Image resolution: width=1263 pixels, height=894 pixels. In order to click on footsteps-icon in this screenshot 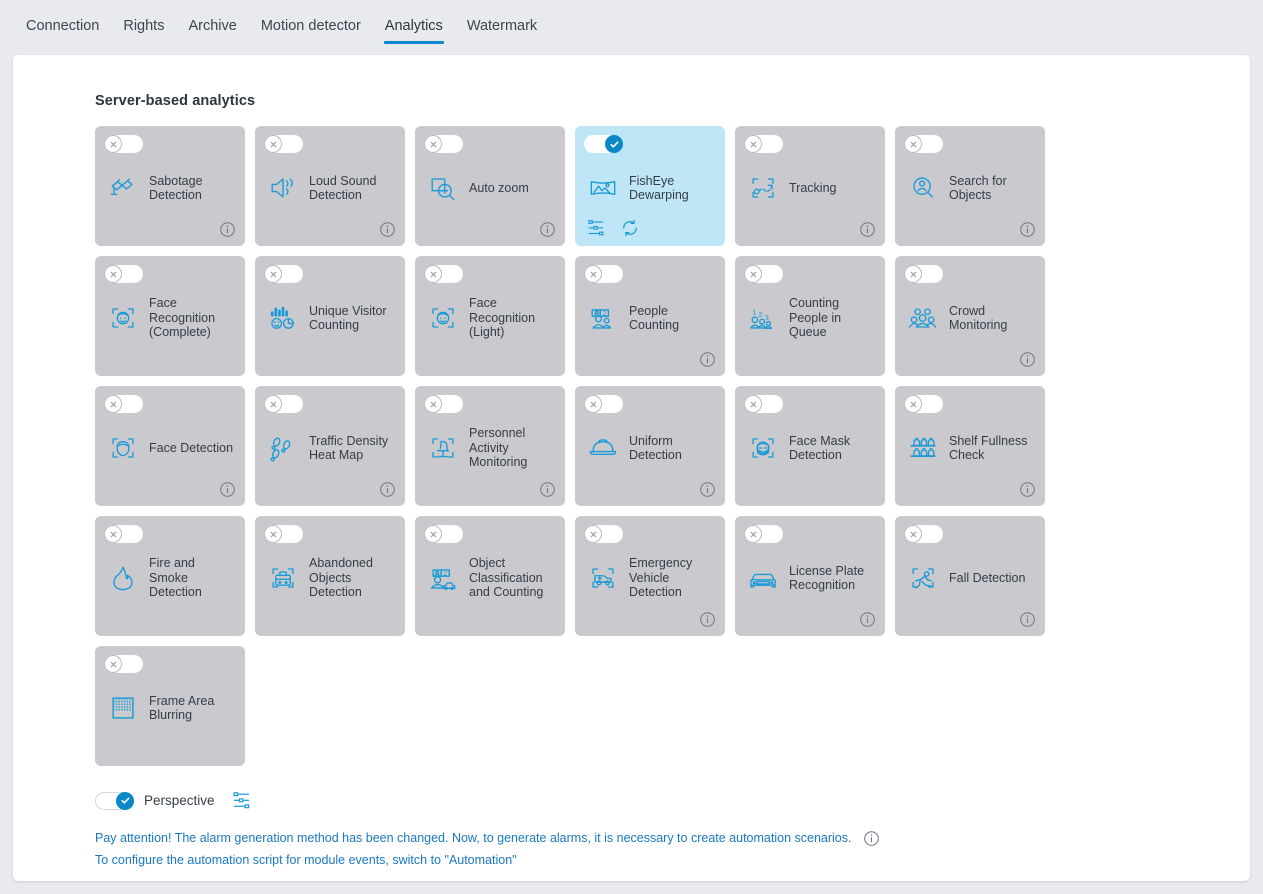, I will do `click(283, 448)`.